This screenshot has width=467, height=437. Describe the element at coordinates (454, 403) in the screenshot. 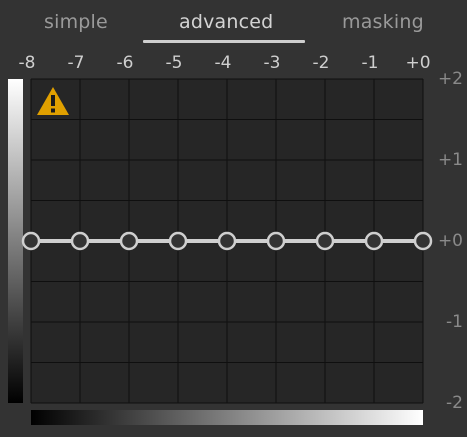

I see `level-label: -2` at that location.